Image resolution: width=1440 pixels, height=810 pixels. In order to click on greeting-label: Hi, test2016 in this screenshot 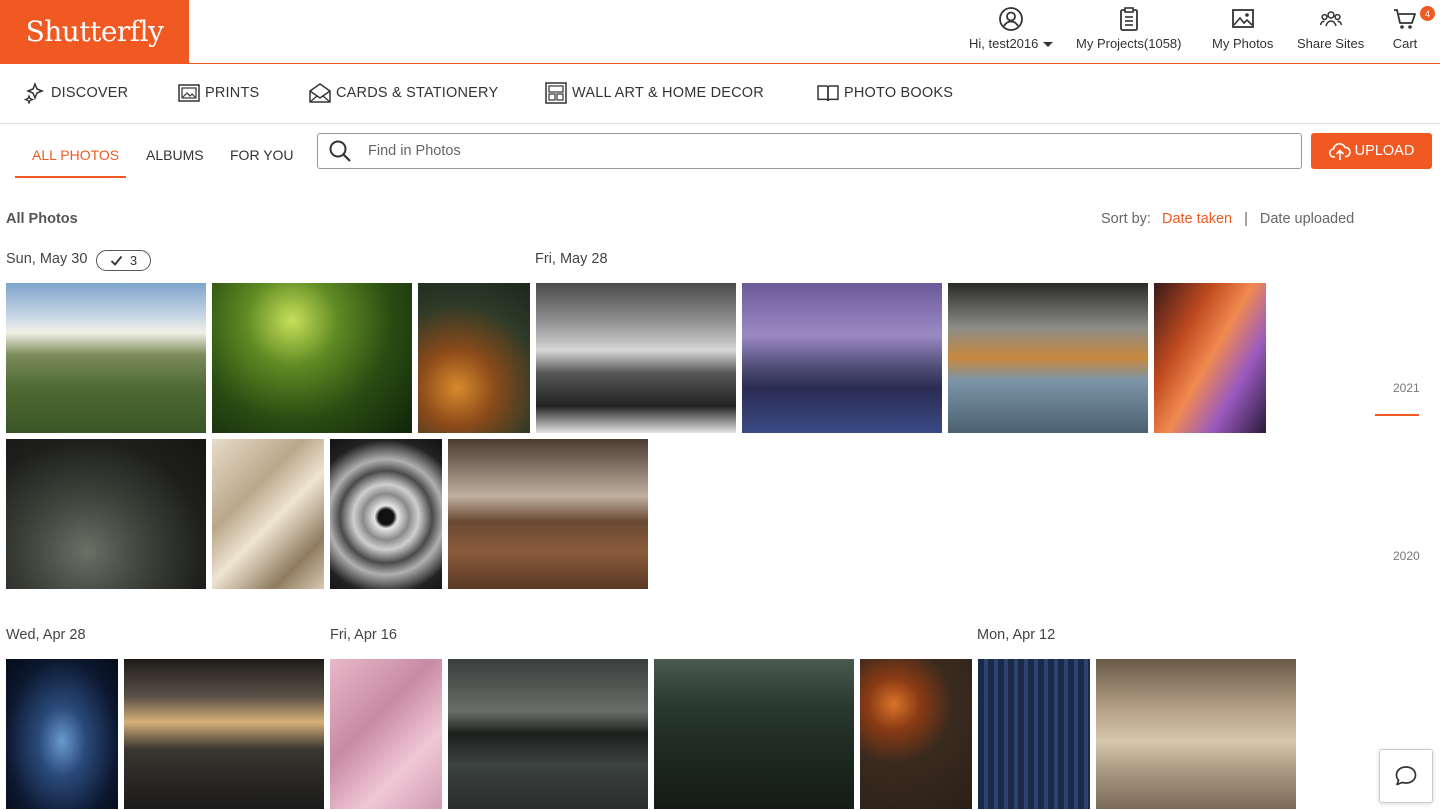, I will do `click(1004, 43)`.